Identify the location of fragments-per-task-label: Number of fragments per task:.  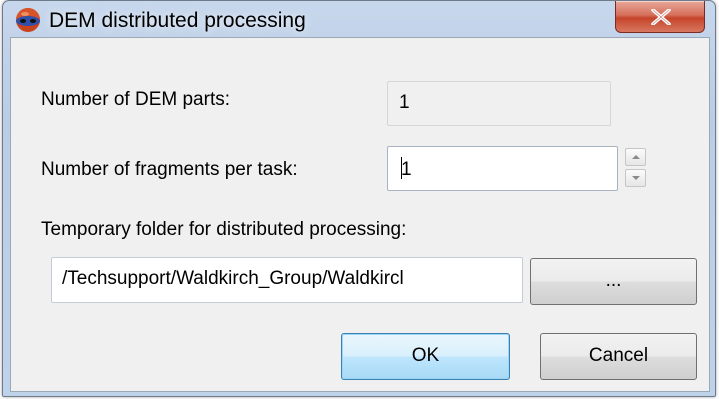
(169, 169).